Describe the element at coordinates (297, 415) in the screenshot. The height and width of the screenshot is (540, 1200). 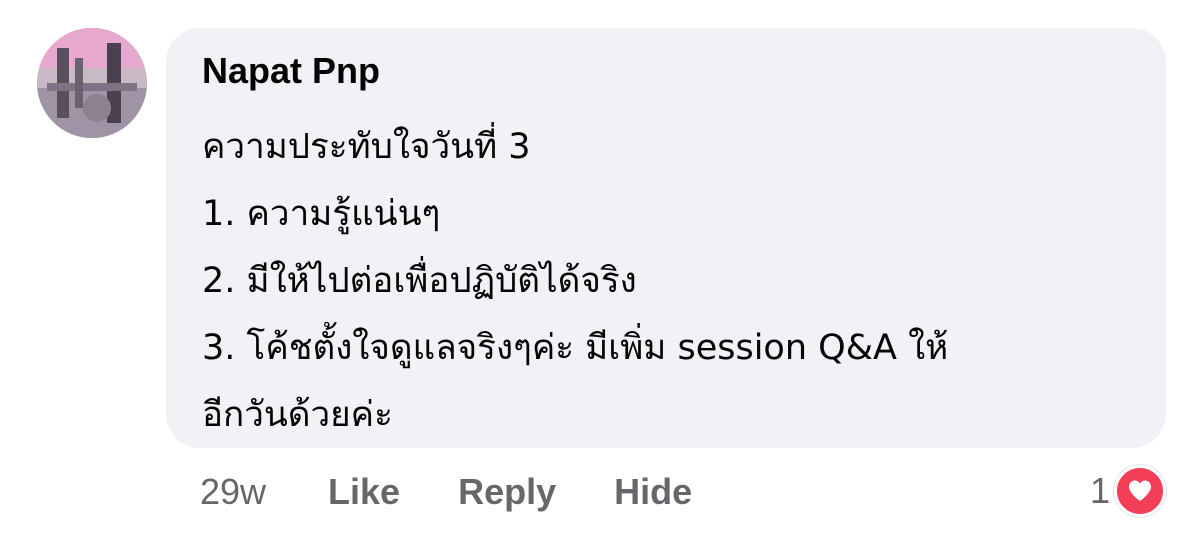
I see `comment-line: อีกวันด้วยค่ะ` at that location.